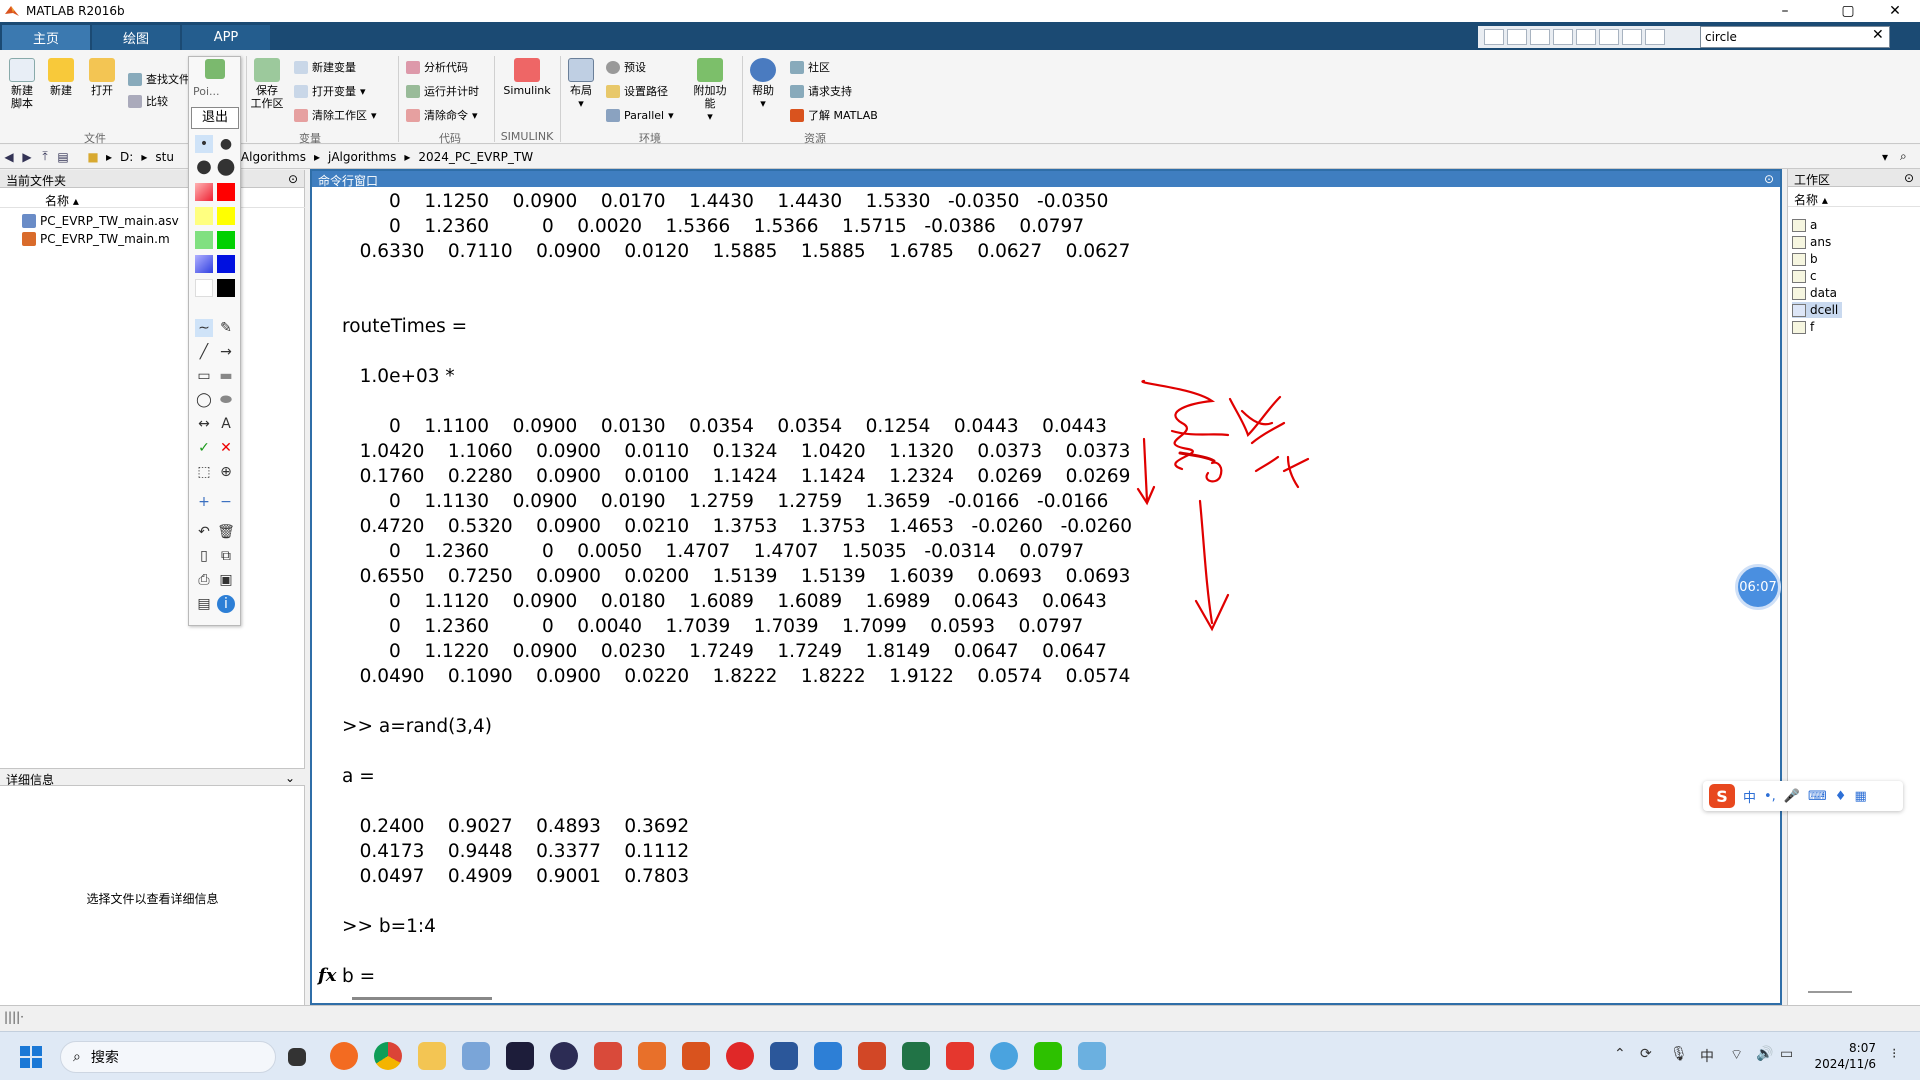  Describe the element at coordinates (1586, 37) in the screenshot. I see `qat-undo-icon` at that location.